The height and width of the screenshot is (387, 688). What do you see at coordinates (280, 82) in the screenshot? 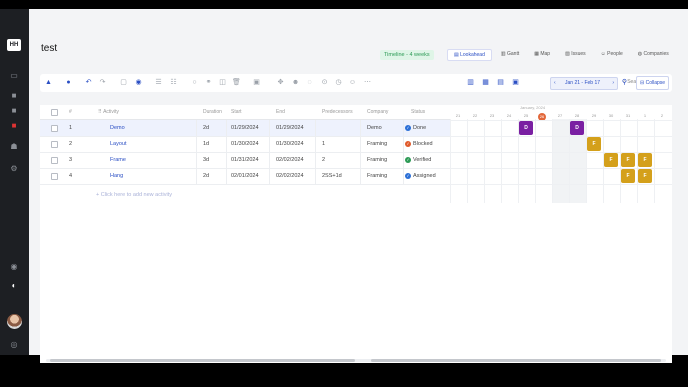
I see `assign-icon: ✥` at bounding box center [280, 82].